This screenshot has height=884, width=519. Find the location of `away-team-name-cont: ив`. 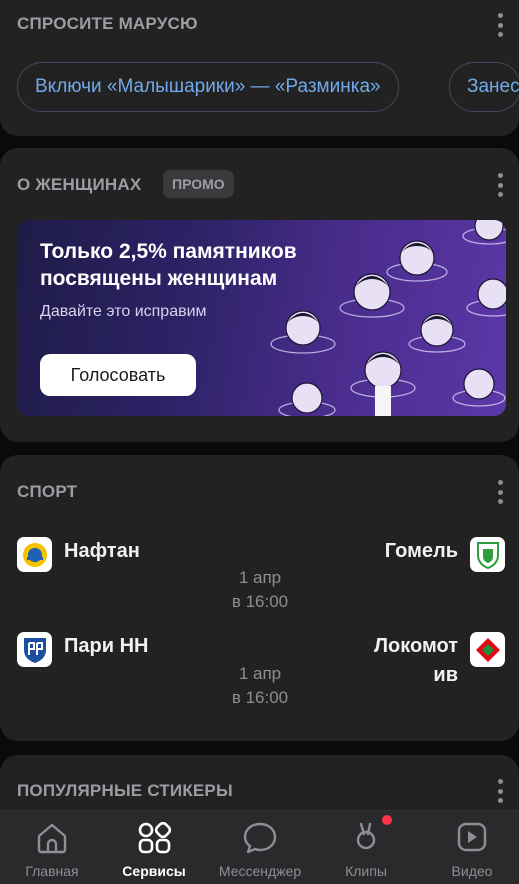

away-team-name-cont: ив is located at coordinates (445, 675).